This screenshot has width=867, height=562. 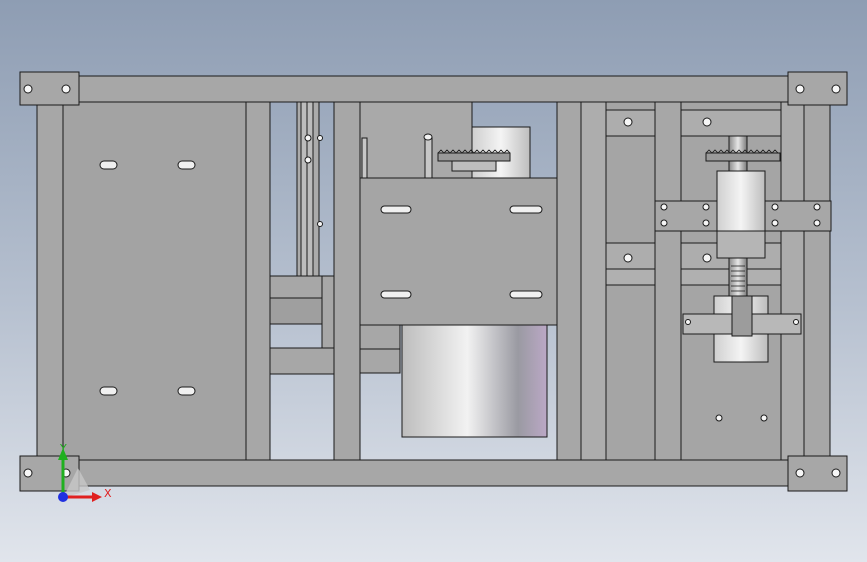 I want to click on bottom-beam, so click(x=433, y=473).